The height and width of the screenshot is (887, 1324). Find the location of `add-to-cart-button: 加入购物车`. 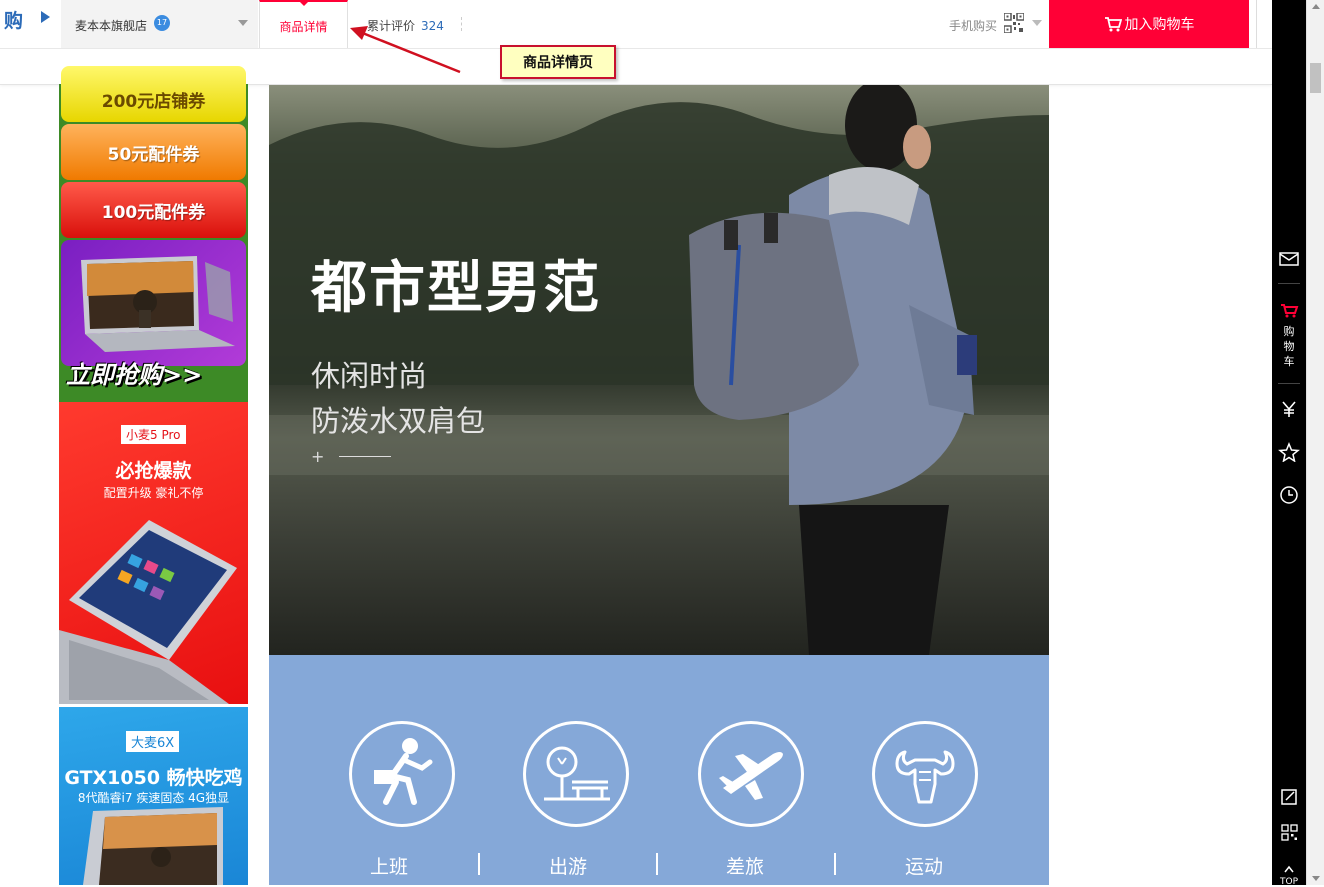

add-to-cart-button: 加入购物车 is located at coordinates (1149, 24).